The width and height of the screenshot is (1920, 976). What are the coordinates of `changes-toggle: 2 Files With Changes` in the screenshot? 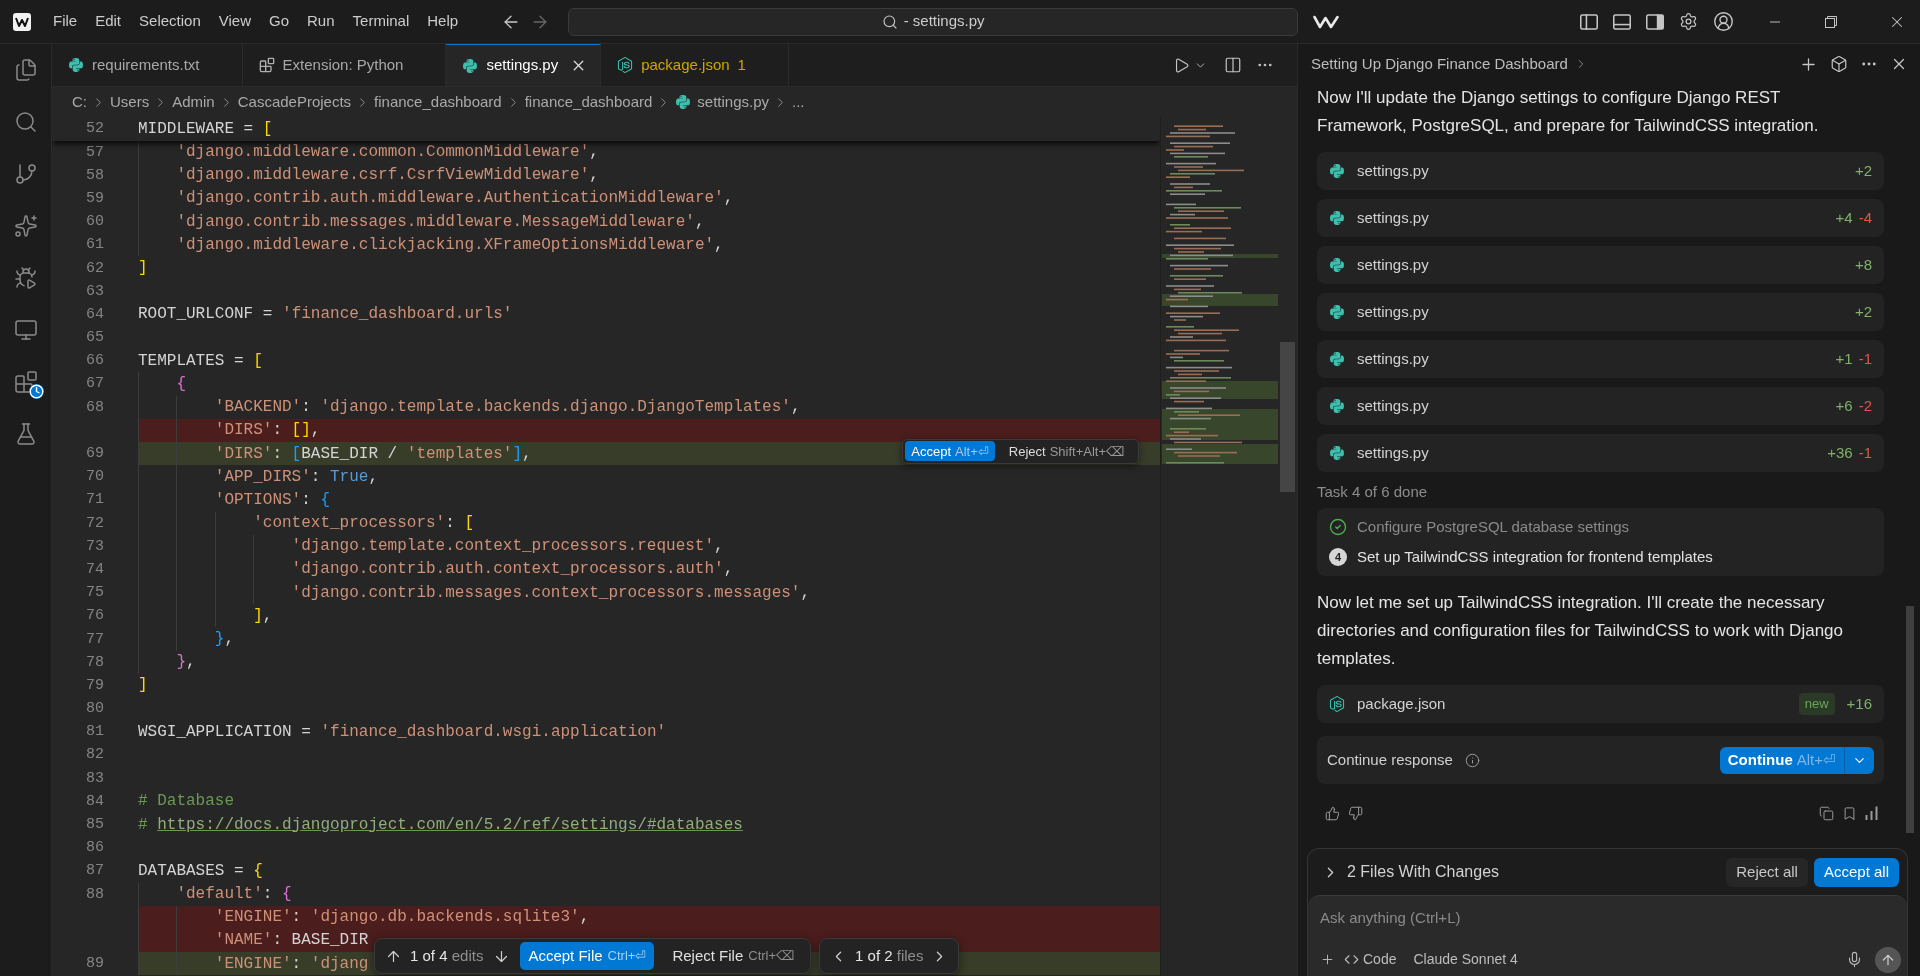 It's located at (1411, 872).